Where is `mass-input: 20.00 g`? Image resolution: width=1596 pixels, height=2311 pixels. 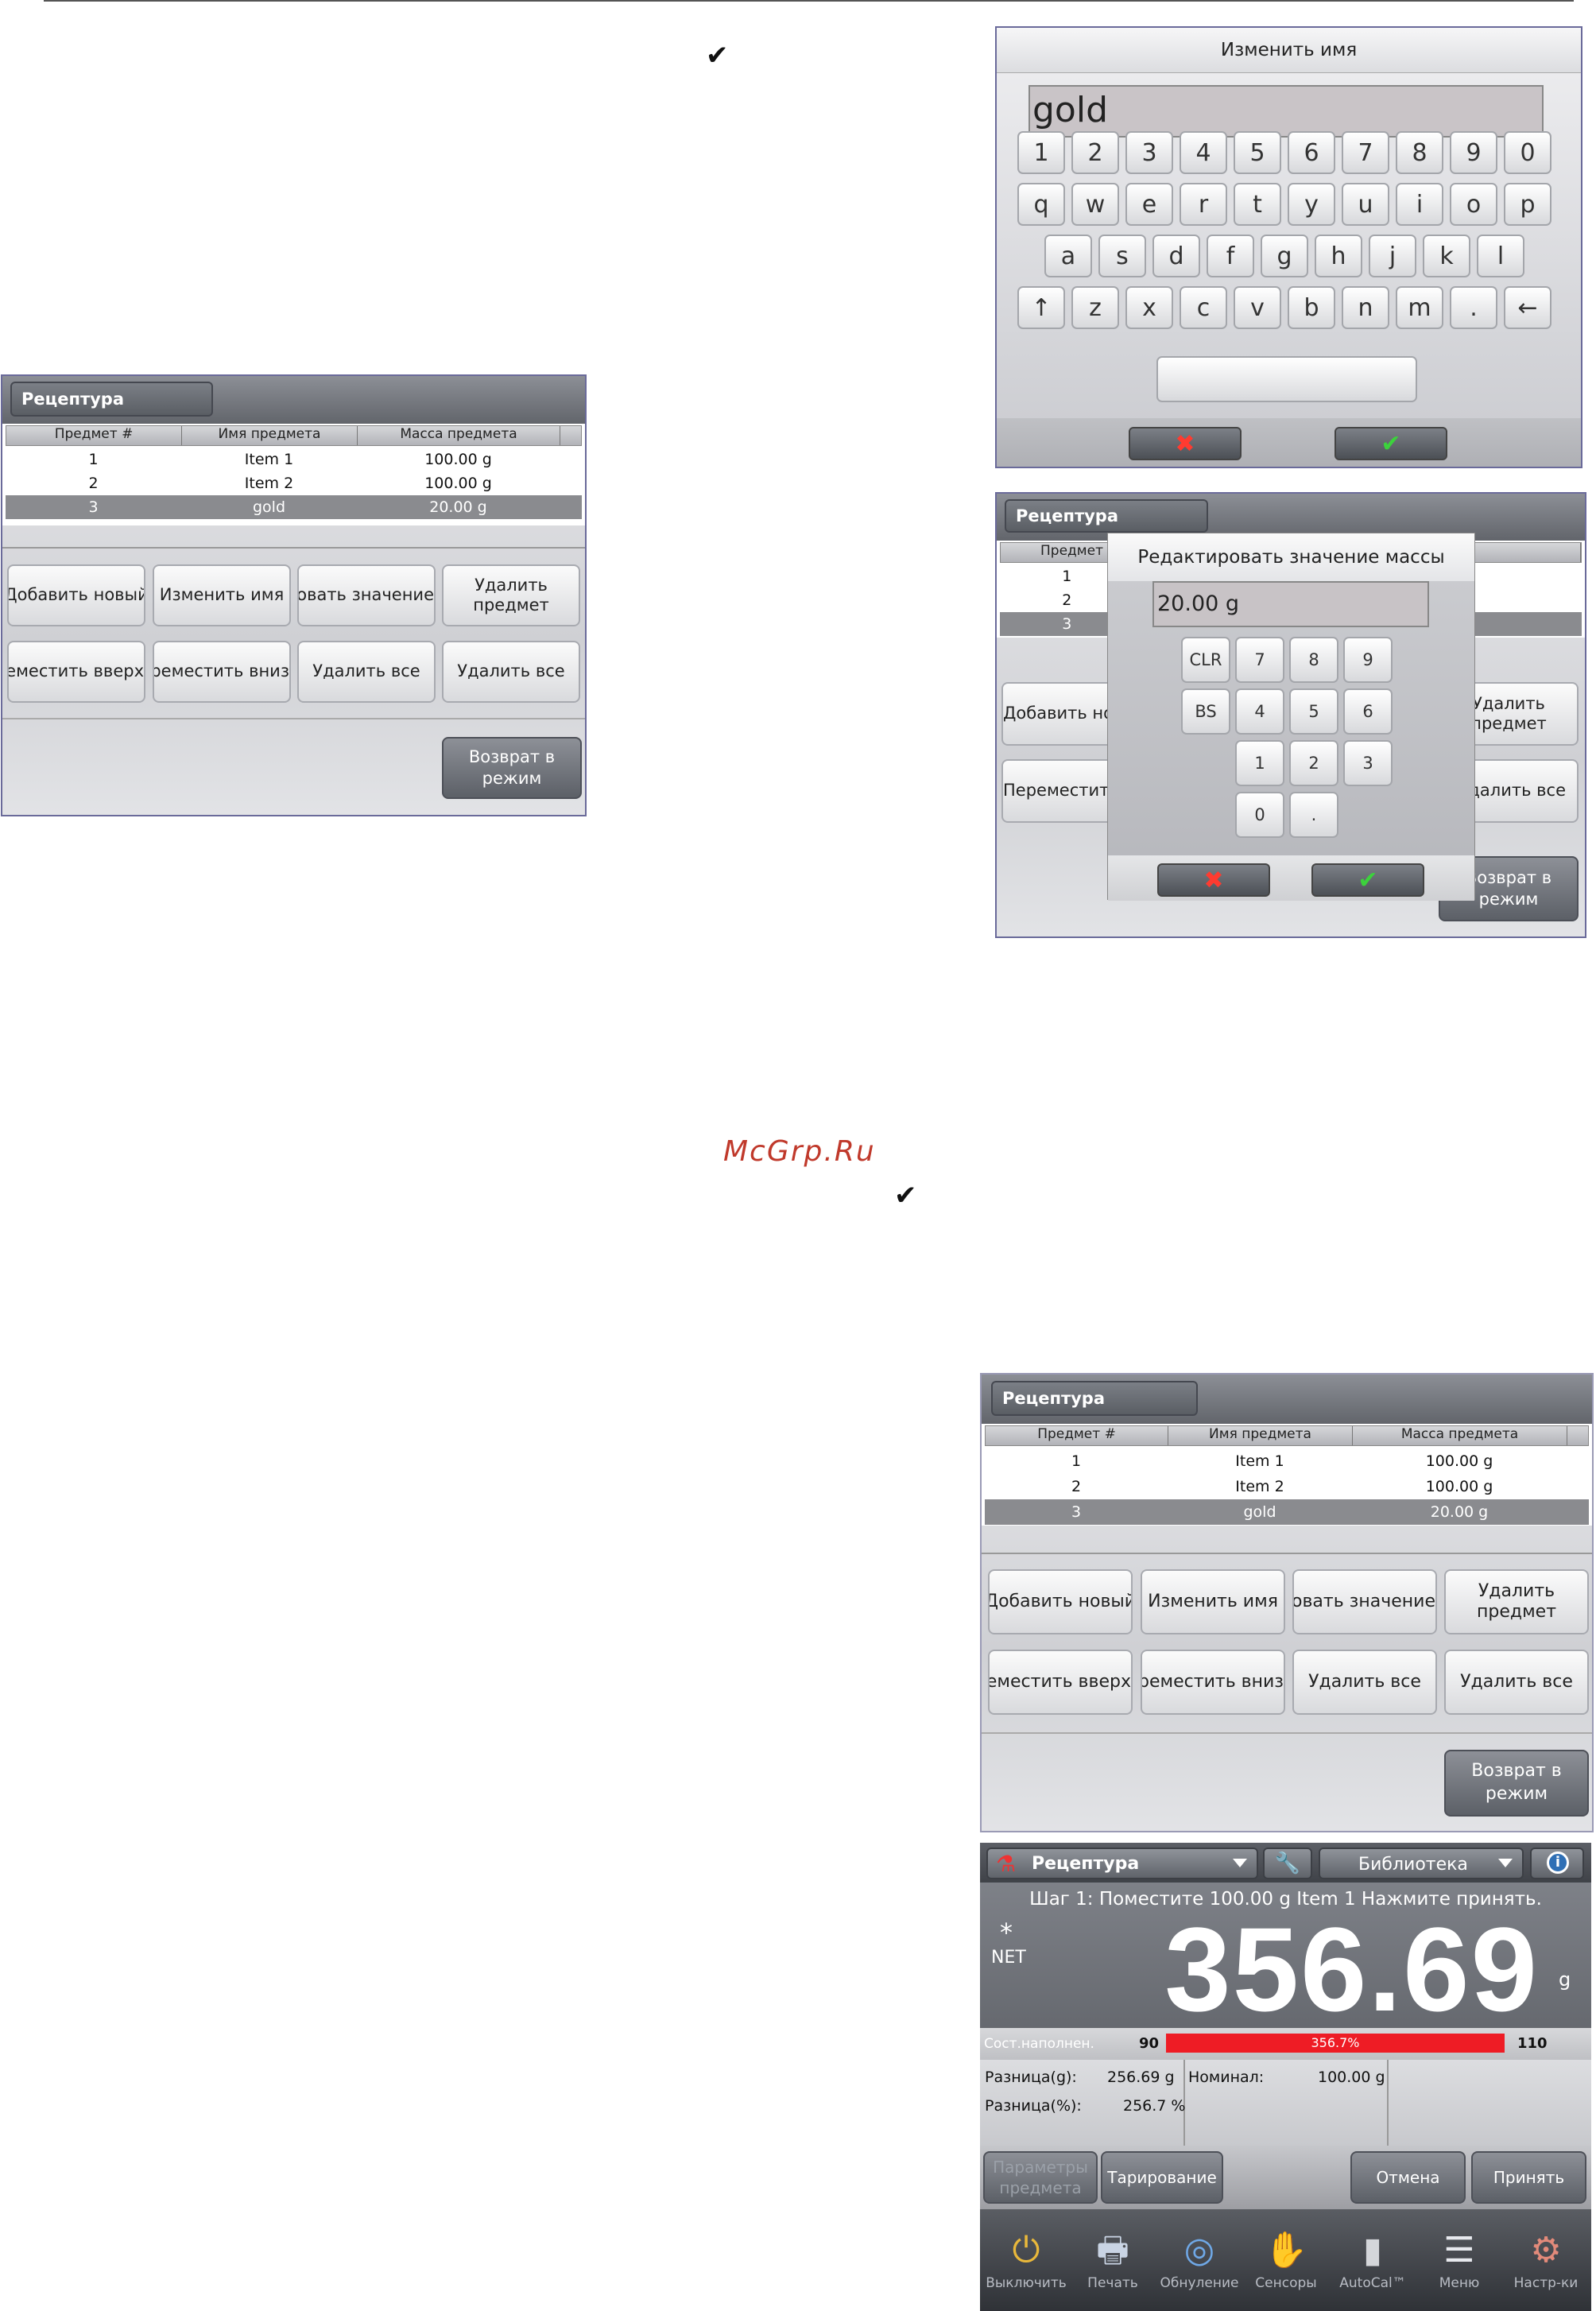 mass-input: 20.00 g is located at coordinates (1290, 604).